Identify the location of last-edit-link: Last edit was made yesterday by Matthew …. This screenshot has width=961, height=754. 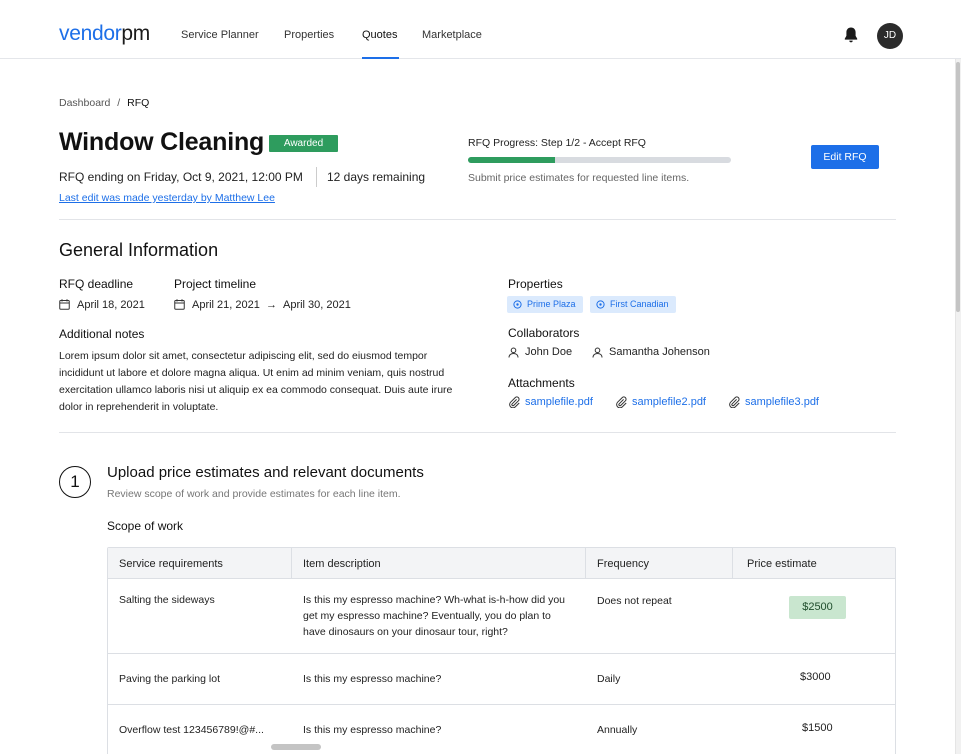
(167, 198).